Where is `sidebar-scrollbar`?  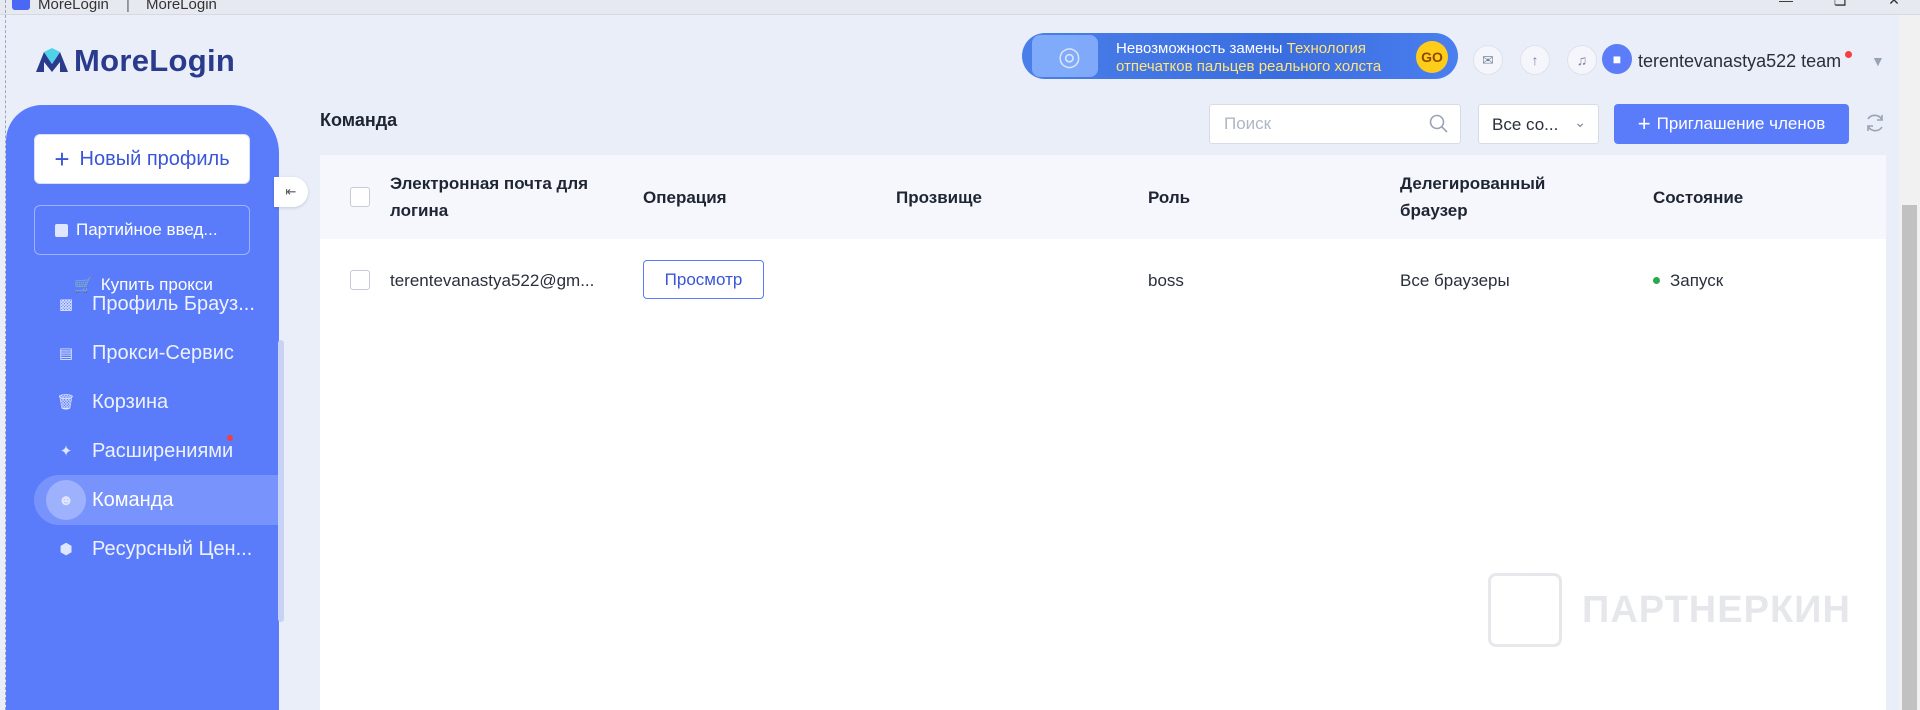 sidebar-scrollbar is located at coordinates (281, 481).